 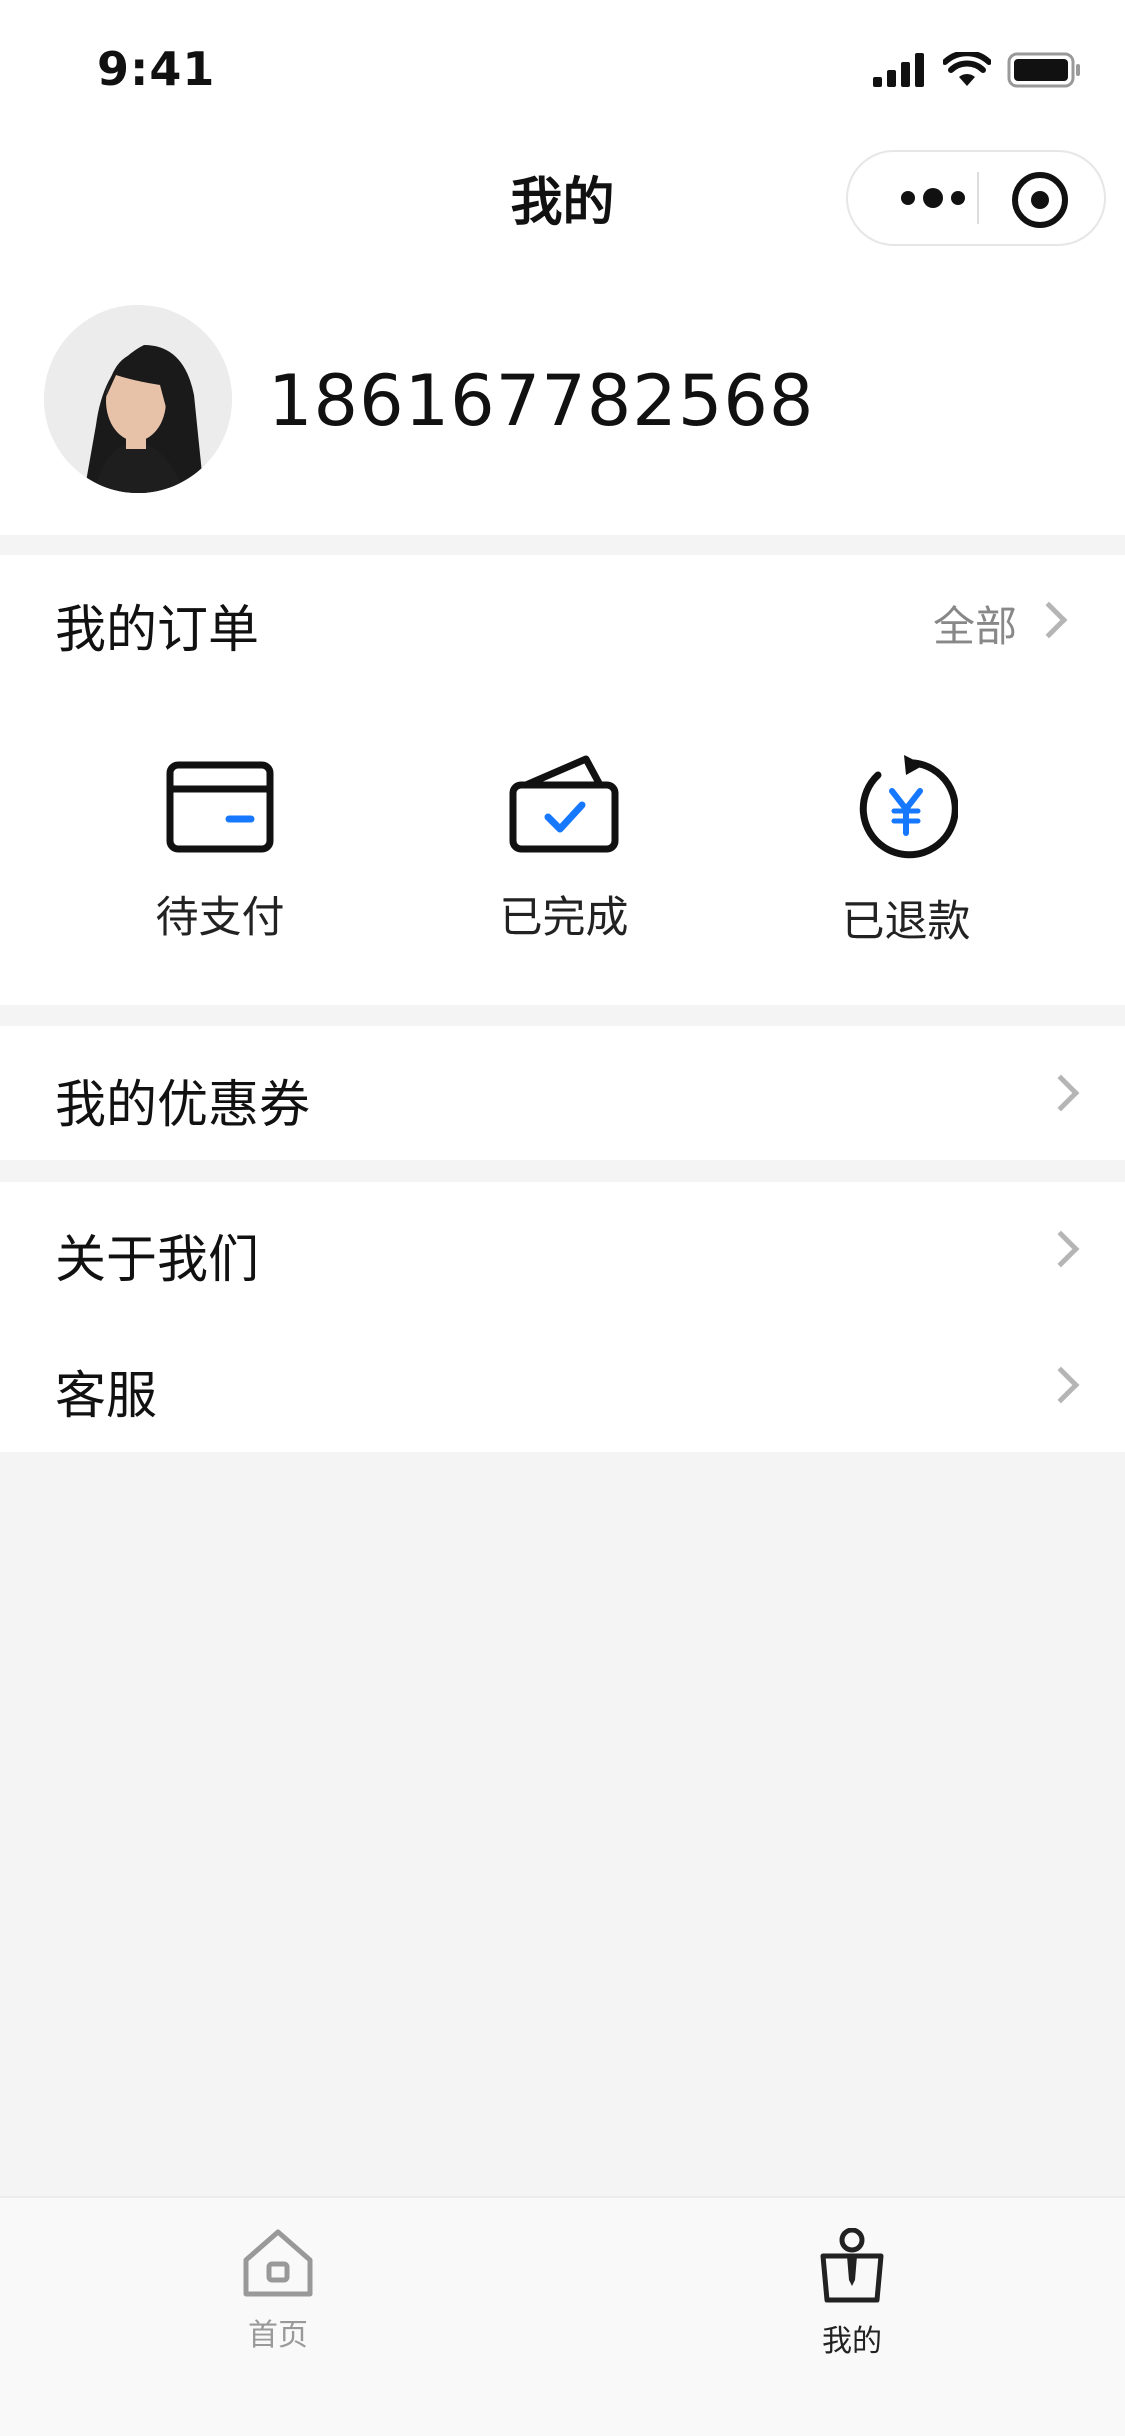 I want to click on order-pending: 待支付, so click(x=220, y=850).